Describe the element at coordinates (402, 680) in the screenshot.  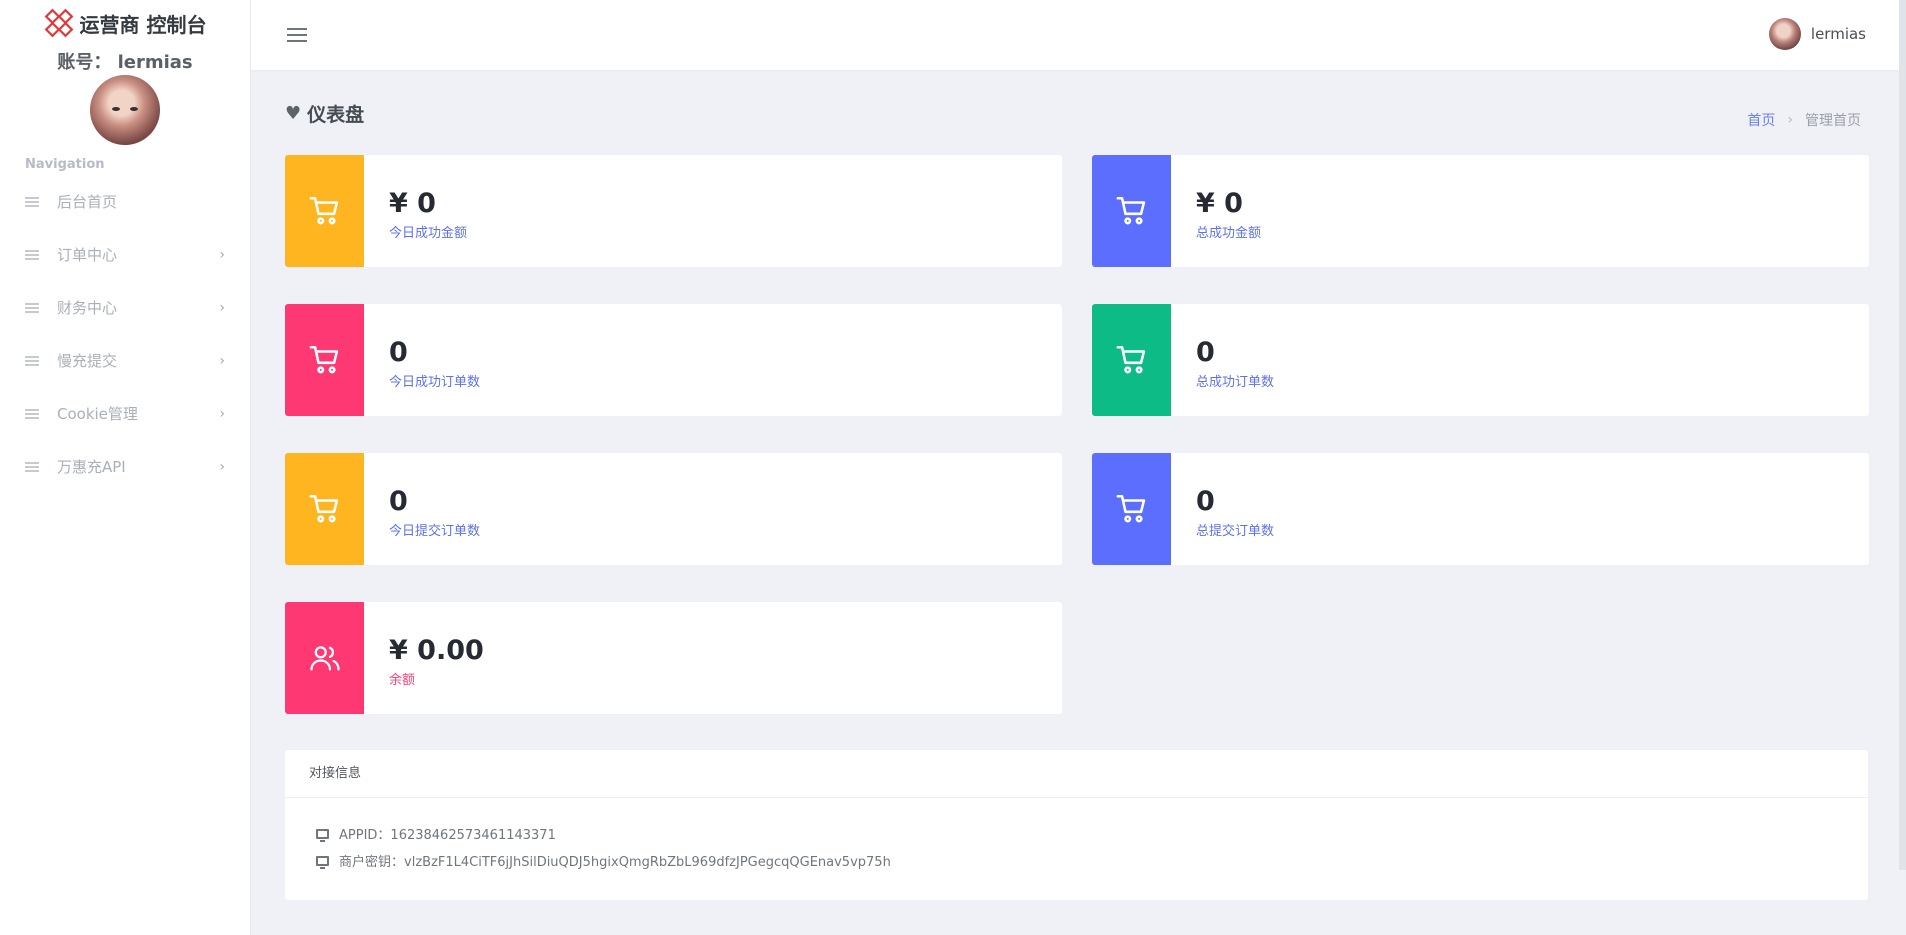
I see `stat-label: 余额` at that location.